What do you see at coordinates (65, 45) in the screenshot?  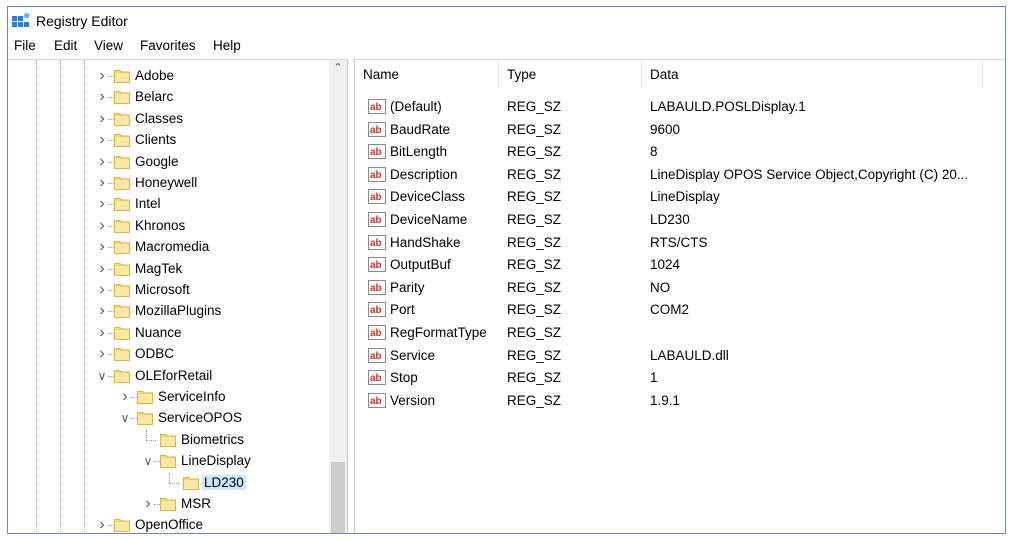 I see `menu-edit: Edit` at bounding box center [65, 45].